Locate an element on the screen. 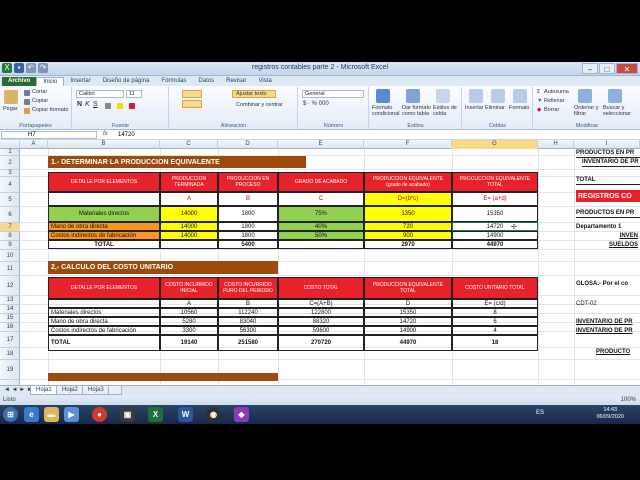 This screenshot has width=640, height=480. t2-letter-b: B is located at coordinates (248, 303).